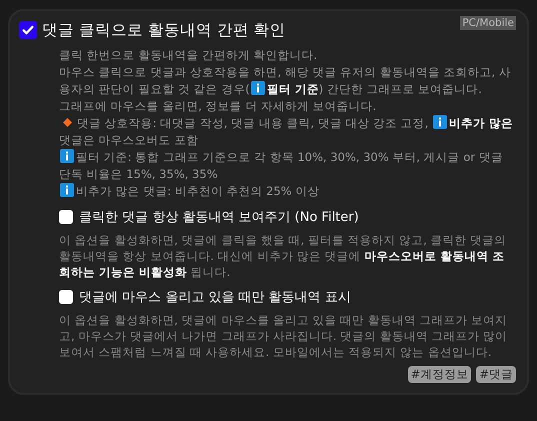  I want to click on tag: #계정정보, so click(440, 374).